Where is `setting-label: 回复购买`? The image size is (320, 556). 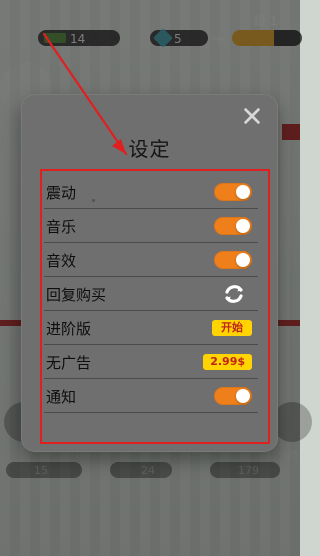
setting-label: 回复购买 is located at coordinates (76, 295).